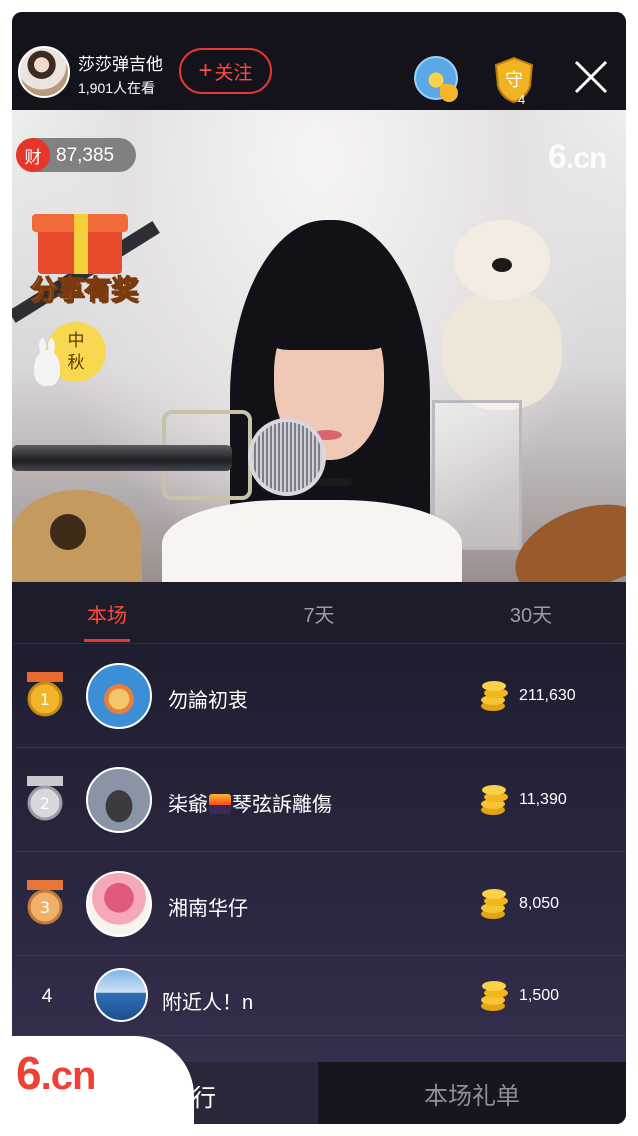 The width and height of the screenshot is (638, 1136). I want to click on guard-char: 守, so click(514, 80).